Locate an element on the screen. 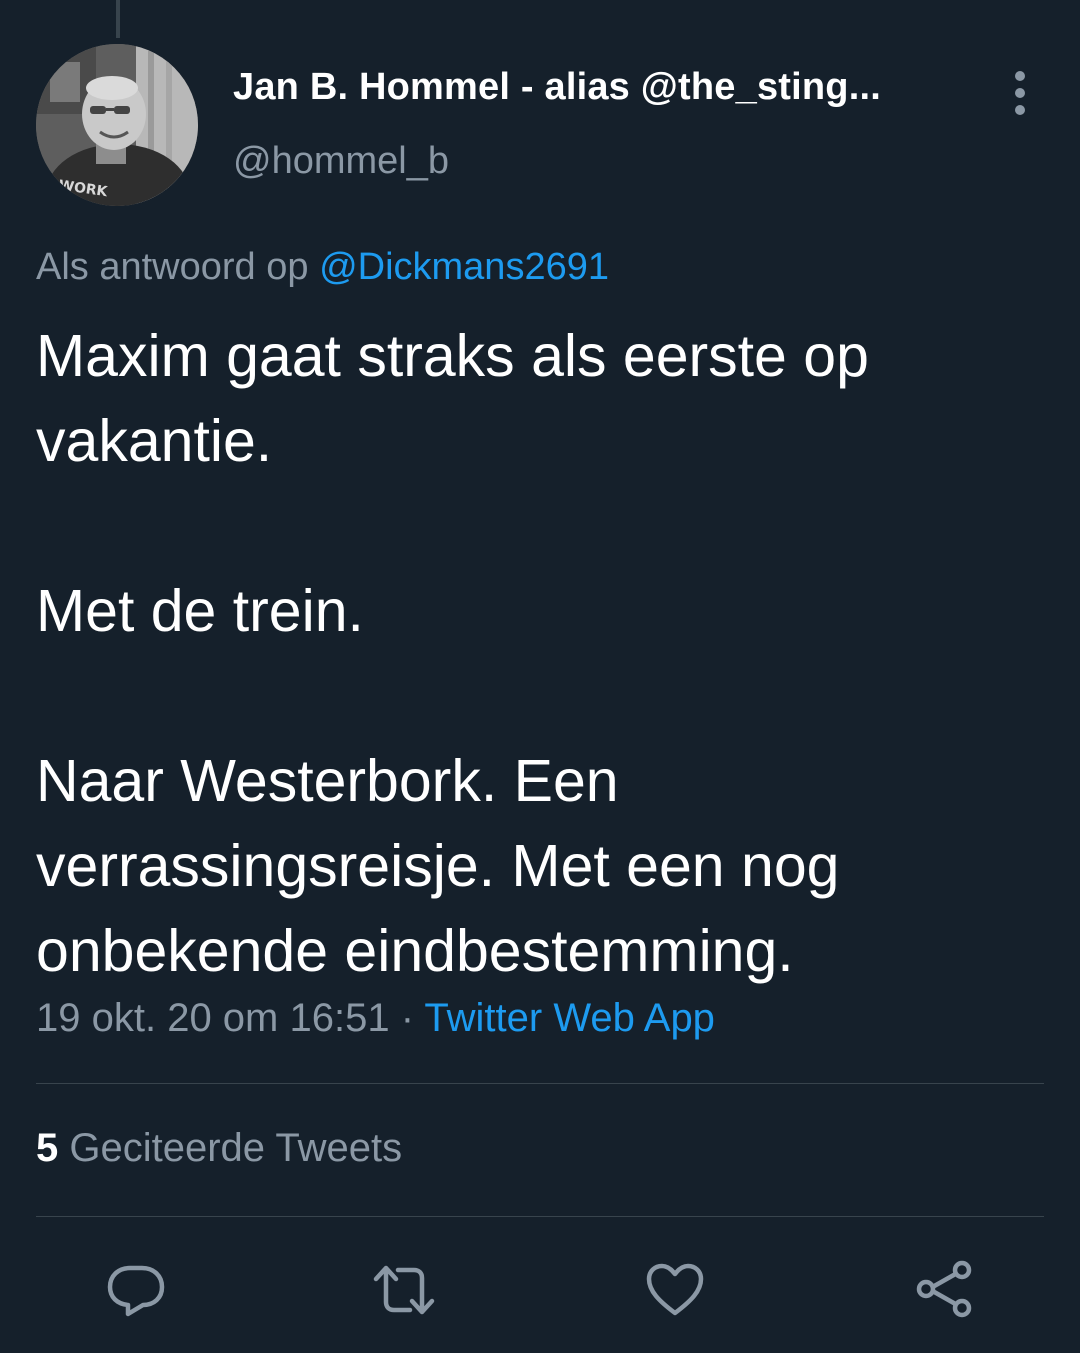 The width and height of the screenshot is (1080, 1353). reply-button is located at coordinates (136, 1290).